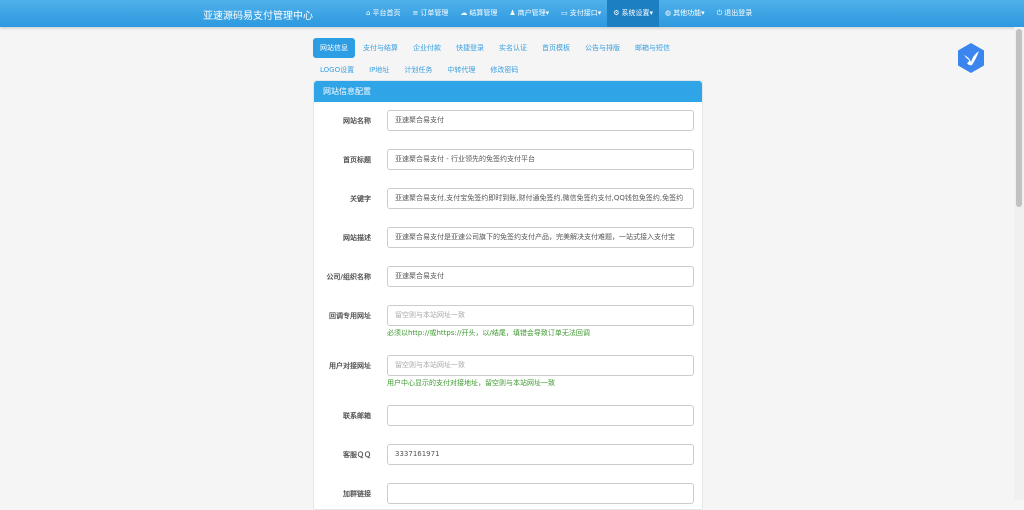 This screenshot has width=1024, height=510. I want to click on nav-label: 其他功能▾, so click(689, 13).